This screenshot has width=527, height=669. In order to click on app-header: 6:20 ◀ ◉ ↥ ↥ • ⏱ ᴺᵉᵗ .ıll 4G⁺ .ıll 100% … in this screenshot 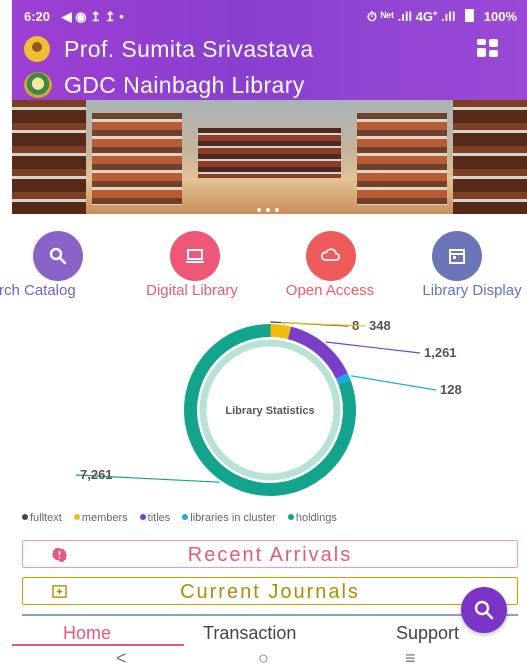, I will do `click(269, 50)`.